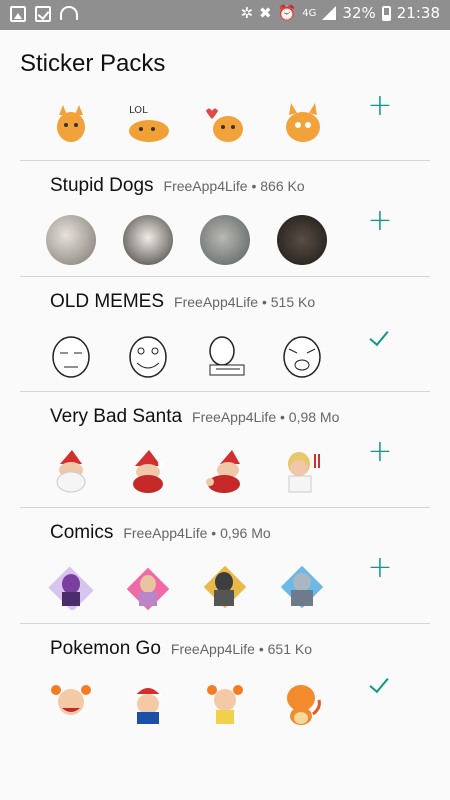 This screenshot has height=800, width=450. I want to click on checkbox-icon, so click(43, 14).